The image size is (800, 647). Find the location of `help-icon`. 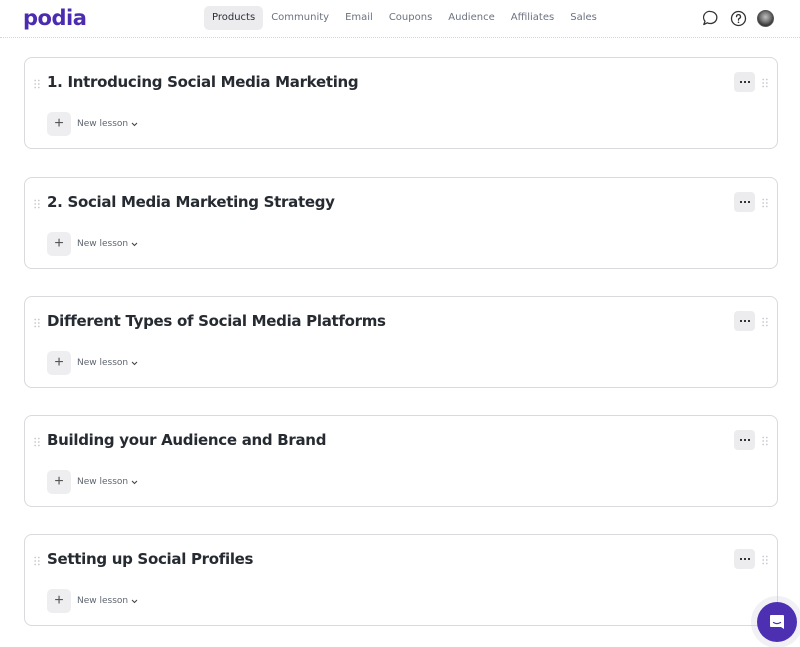

help-icon is located at coordinates (738, 18).